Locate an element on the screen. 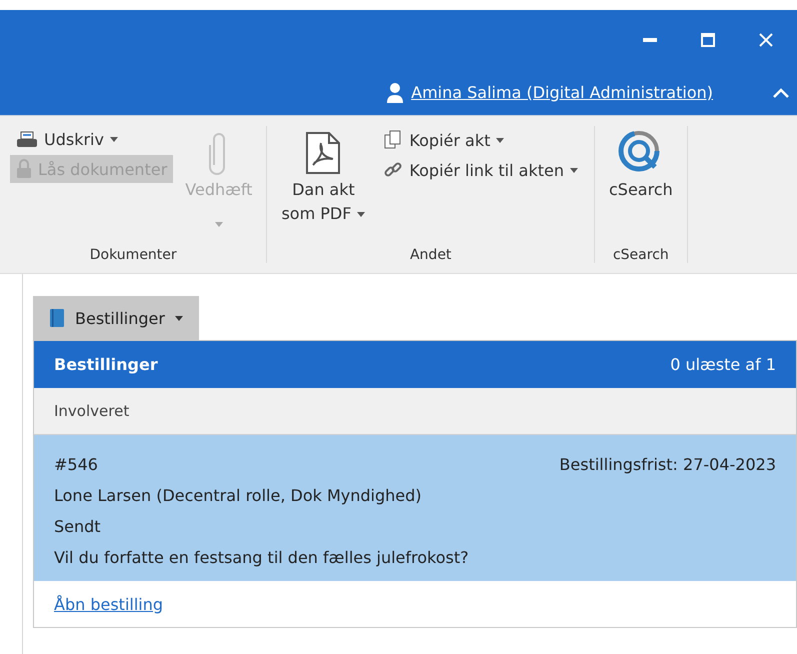 The image size is (797, 654). collapse-icon is located at coordinates (781, 93).